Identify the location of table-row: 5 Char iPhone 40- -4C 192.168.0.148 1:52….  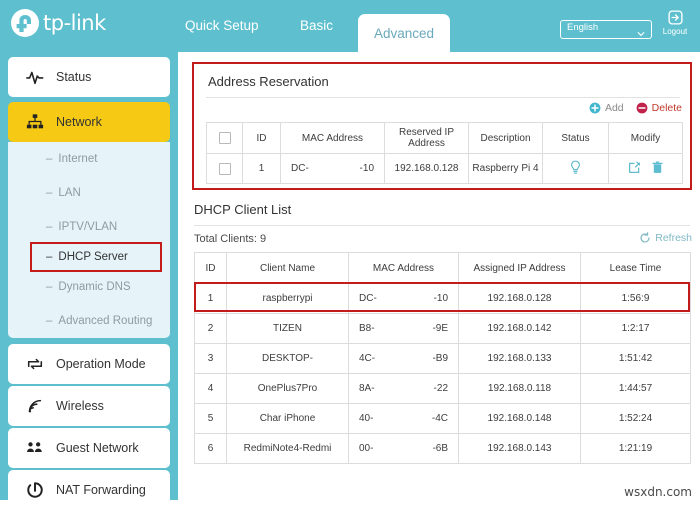
(442, 418).